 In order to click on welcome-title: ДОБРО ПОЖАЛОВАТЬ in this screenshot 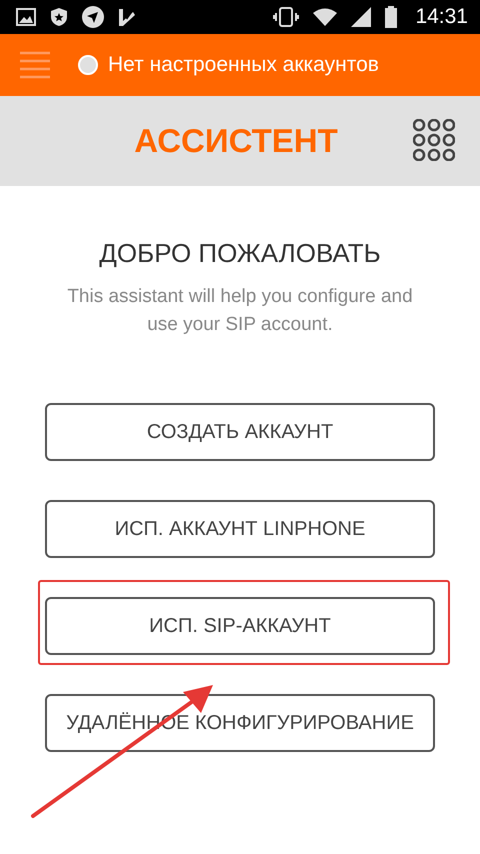, I will do `click(240, 253)`.